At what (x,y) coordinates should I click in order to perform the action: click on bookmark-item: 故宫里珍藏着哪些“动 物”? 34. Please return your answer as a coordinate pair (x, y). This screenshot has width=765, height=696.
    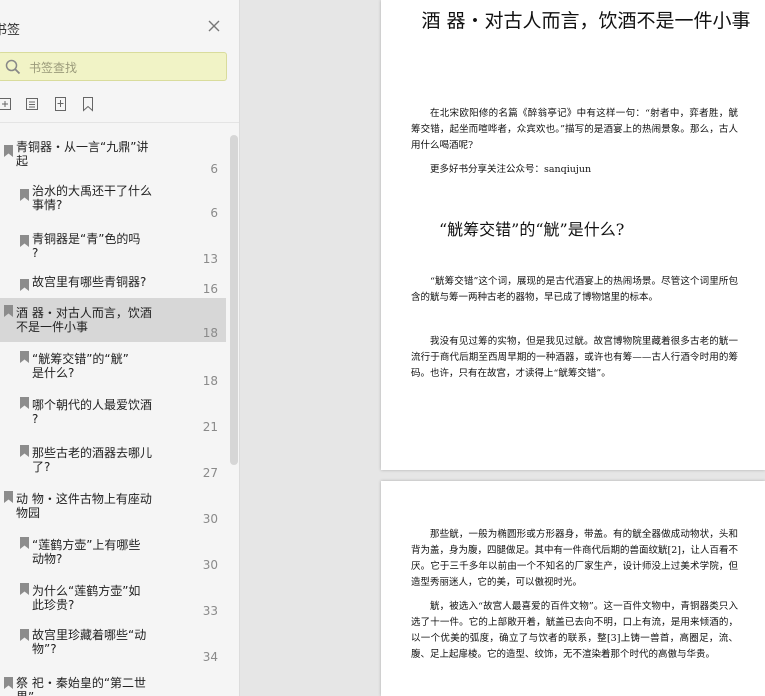
    Looking at the image, I should click on (113, 645).